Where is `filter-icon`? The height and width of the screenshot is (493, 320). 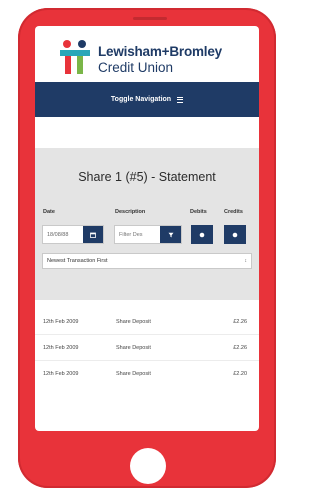 filter-icon is located at coordinates (170, 234).